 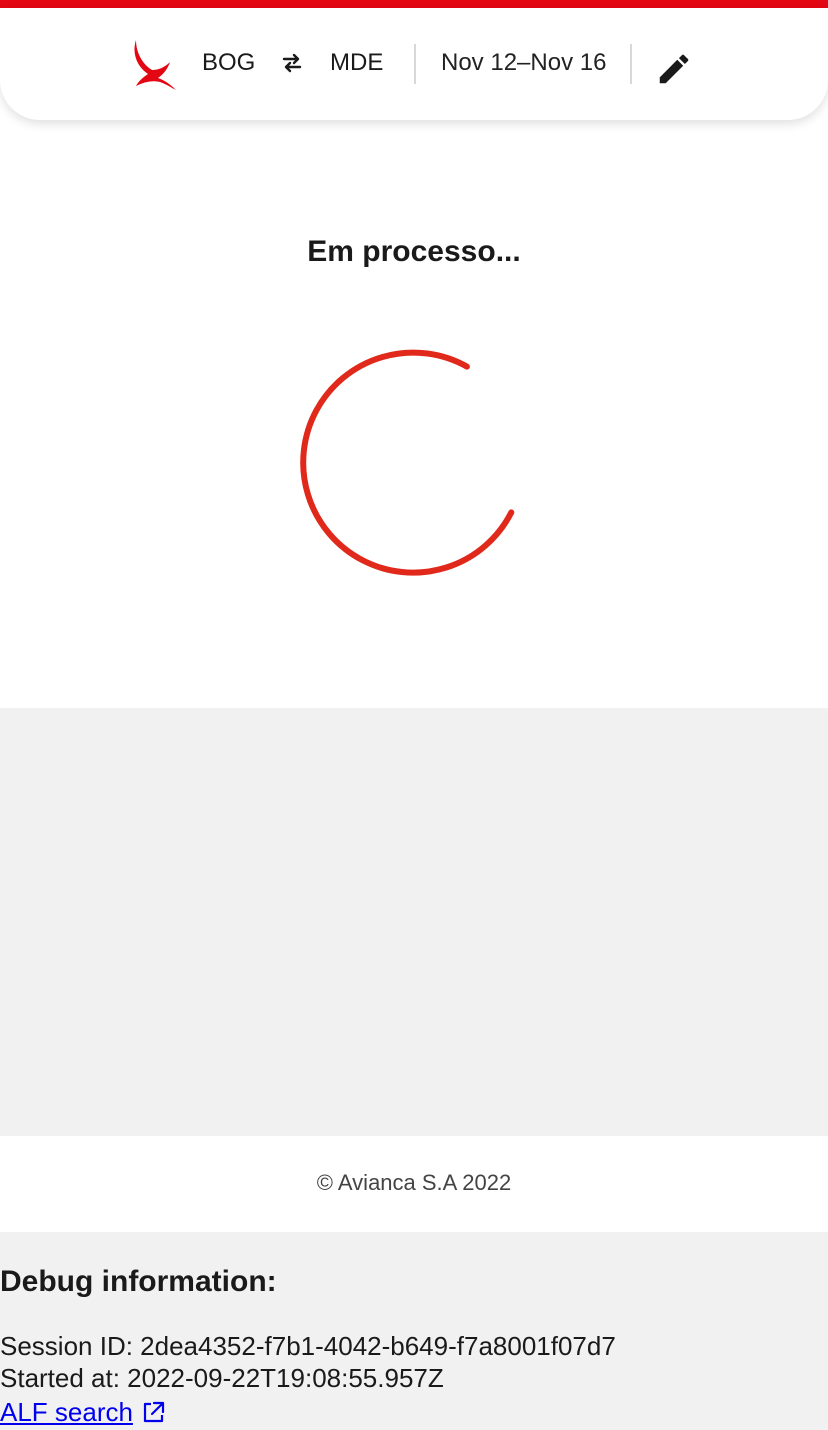 What do you see at coordinates (414, 1182) in the screenshot?
I see `copyright-text: © Avianca S.A 2022` at bounding box center [414, 1182].